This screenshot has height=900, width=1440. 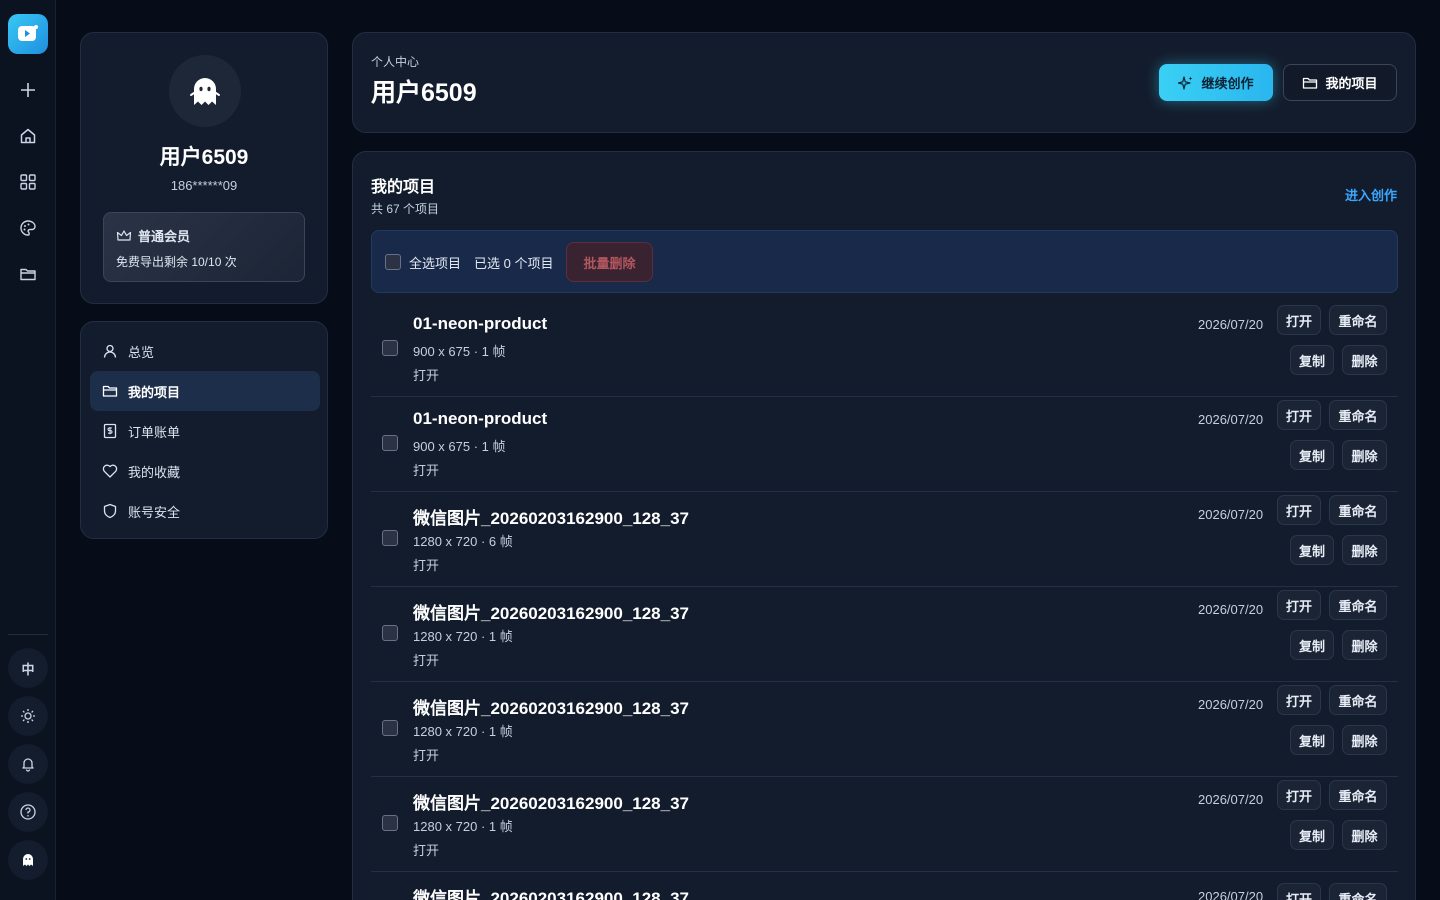 I want to click on select-all-checkbox, so click(x=393, y=262).